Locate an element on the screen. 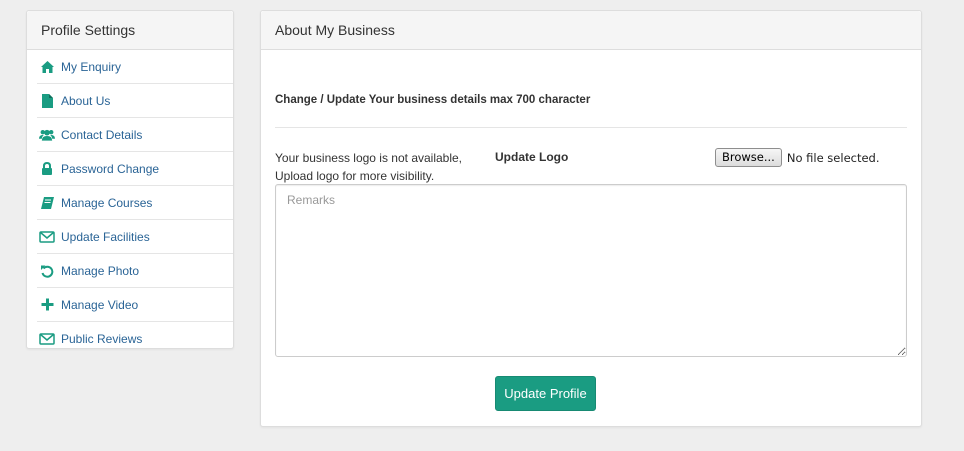  sidebar-item-password-change: Password Change is located at coordinates (135, 169).